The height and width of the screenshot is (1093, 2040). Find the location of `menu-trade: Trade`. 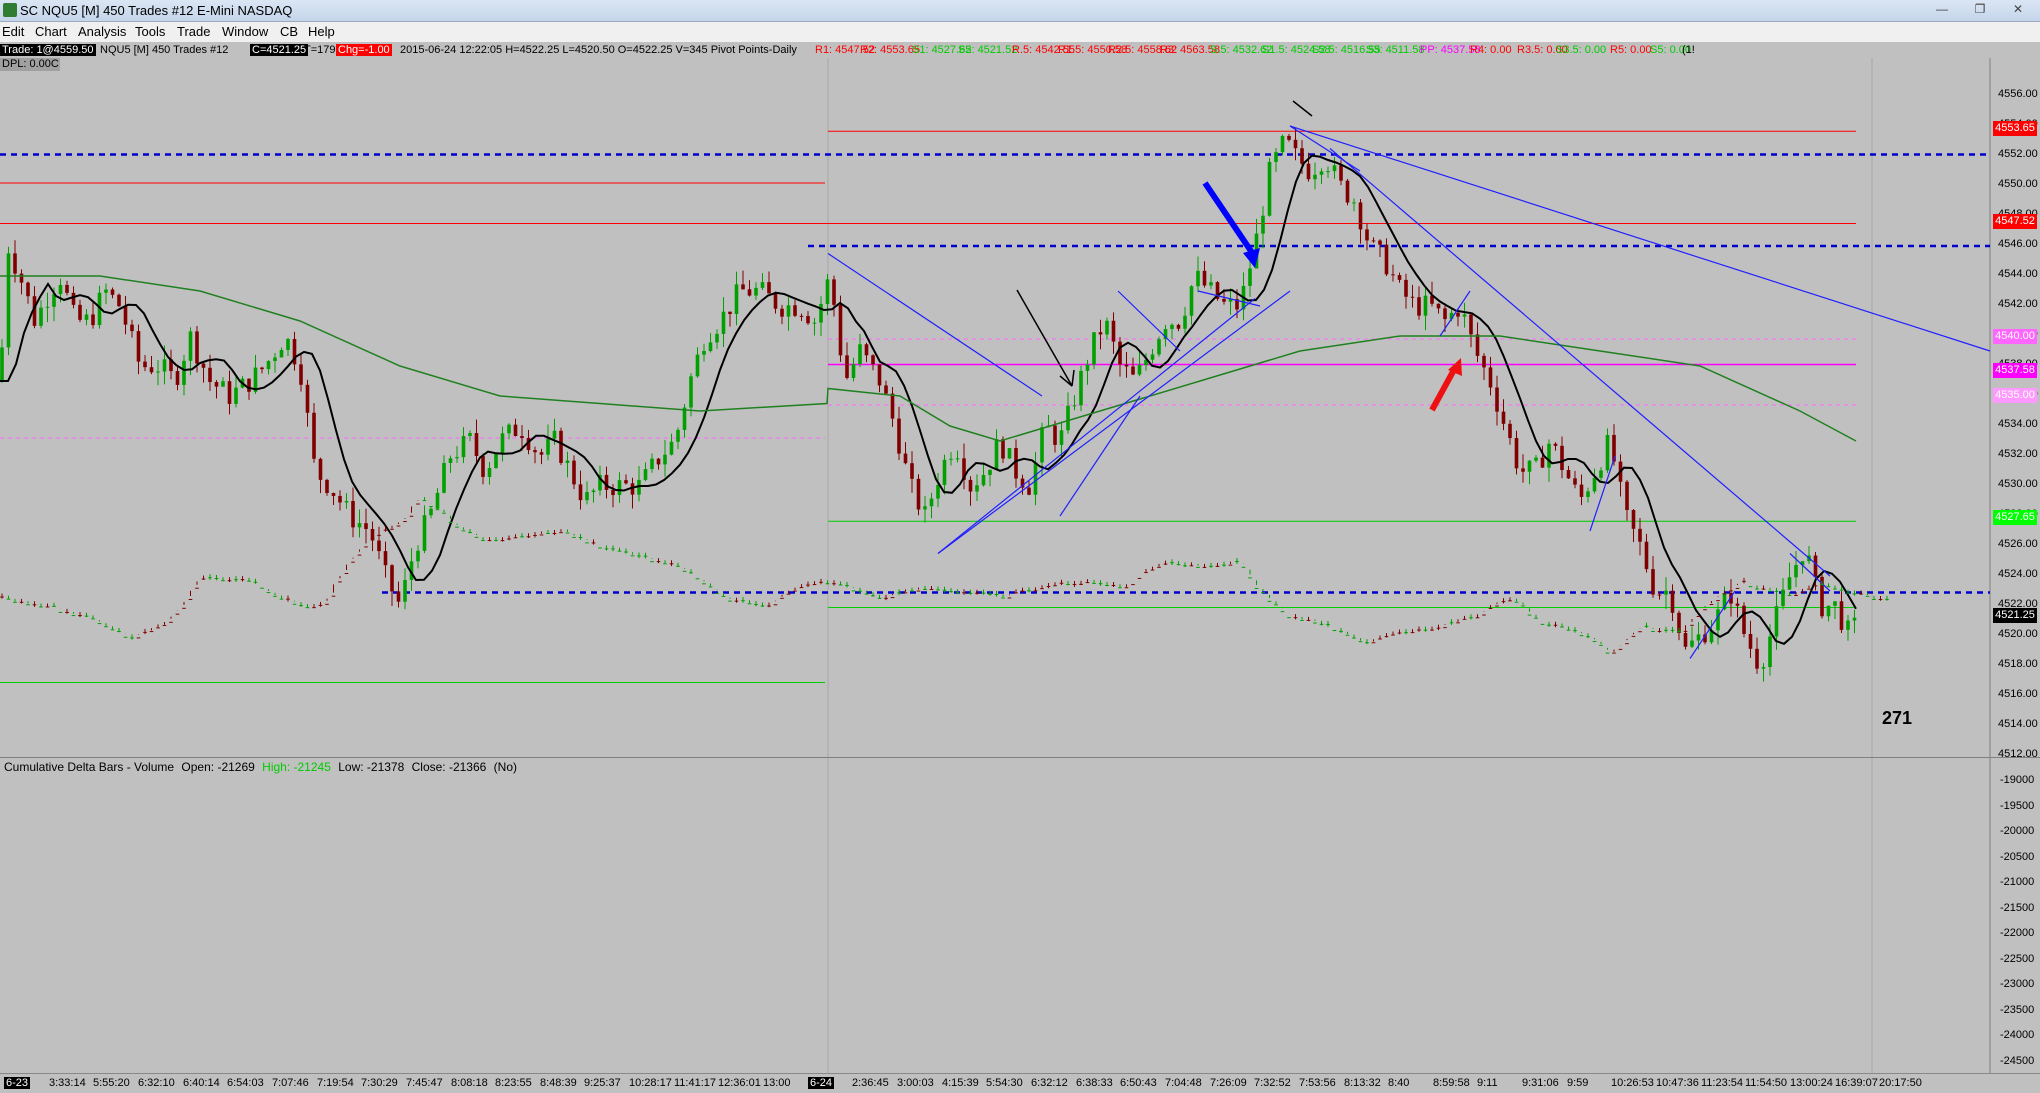

menu-trade: Trade is located at coordinates (193, 31).